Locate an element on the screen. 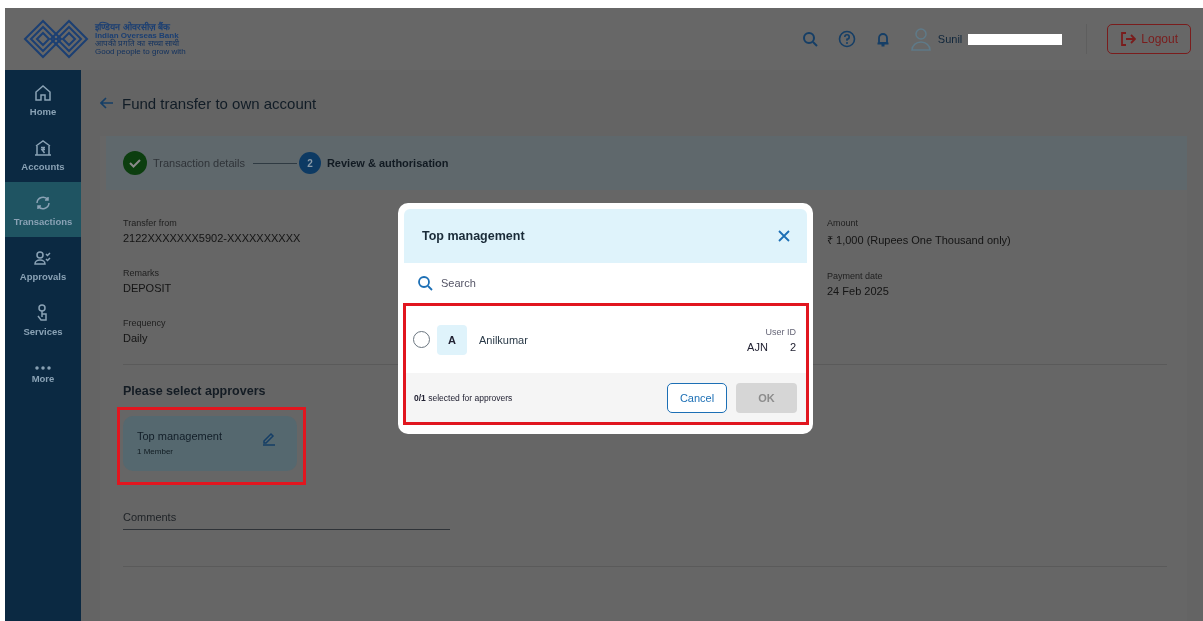  bank-name: Indian Overseas Bank is located at coordinates (137, 35).